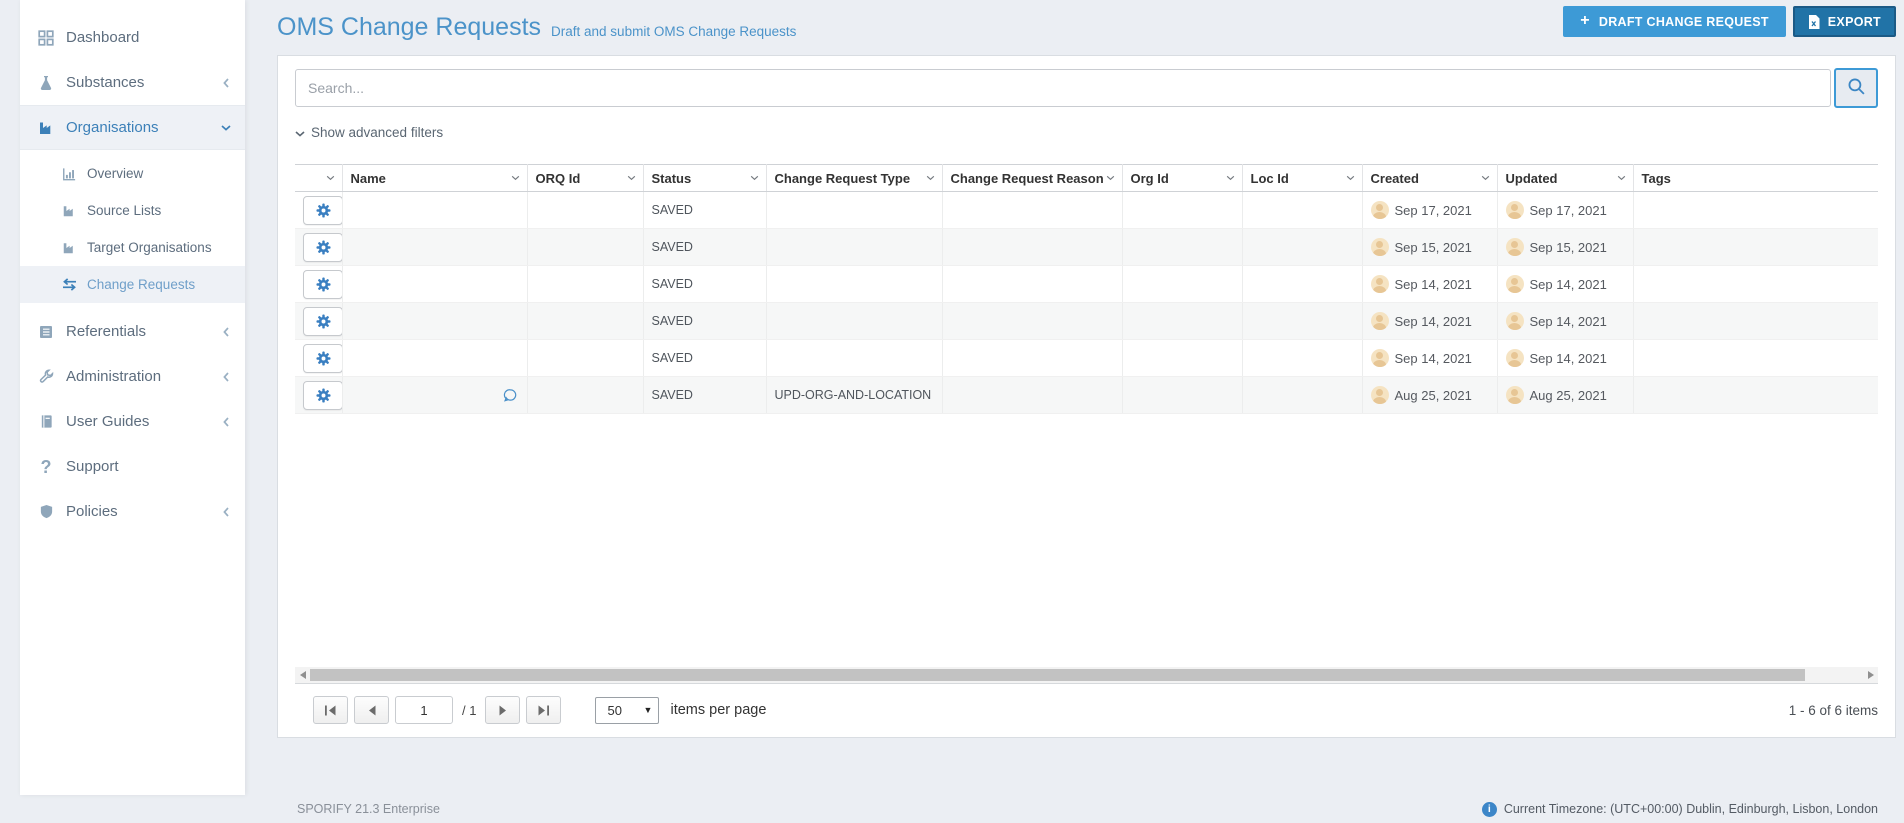 Image resolution: width=1904 pixels, height=823 pixels. I want to click on horizontal-scrollbar, so click(1086, 675).